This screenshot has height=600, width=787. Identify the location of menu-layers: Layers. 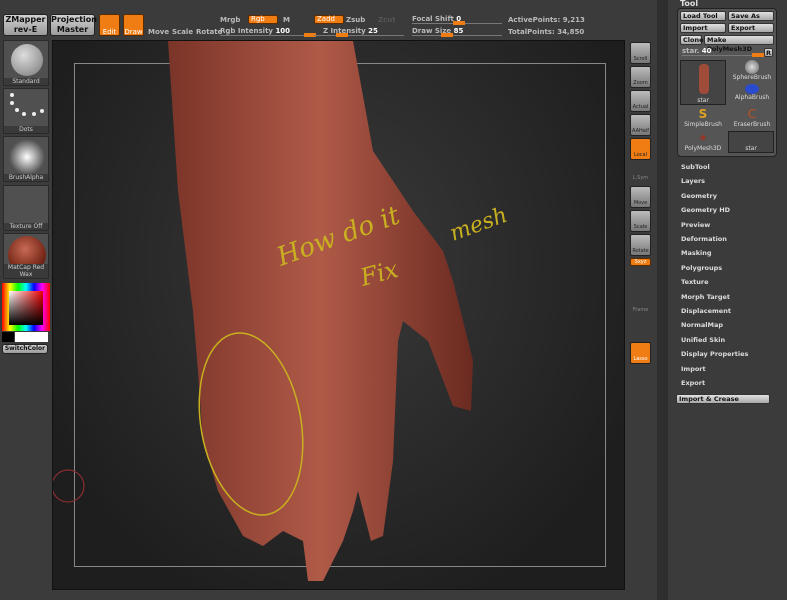
(693, 181).